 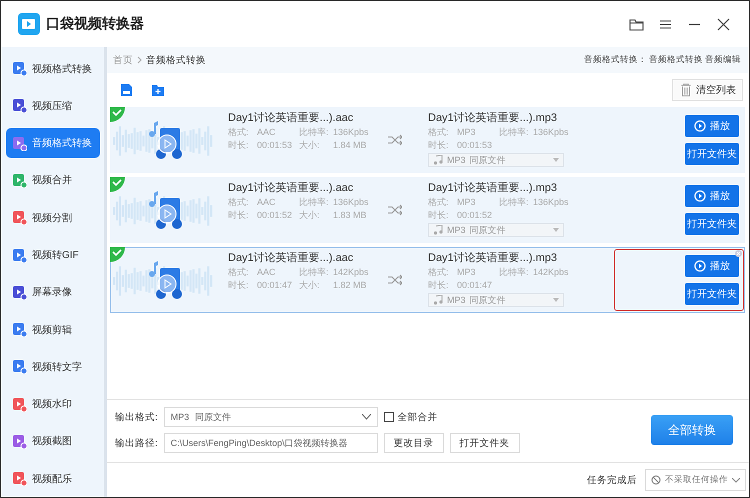 I want to click on clear-list-button: 清空列表, so click(x=707, y=90).